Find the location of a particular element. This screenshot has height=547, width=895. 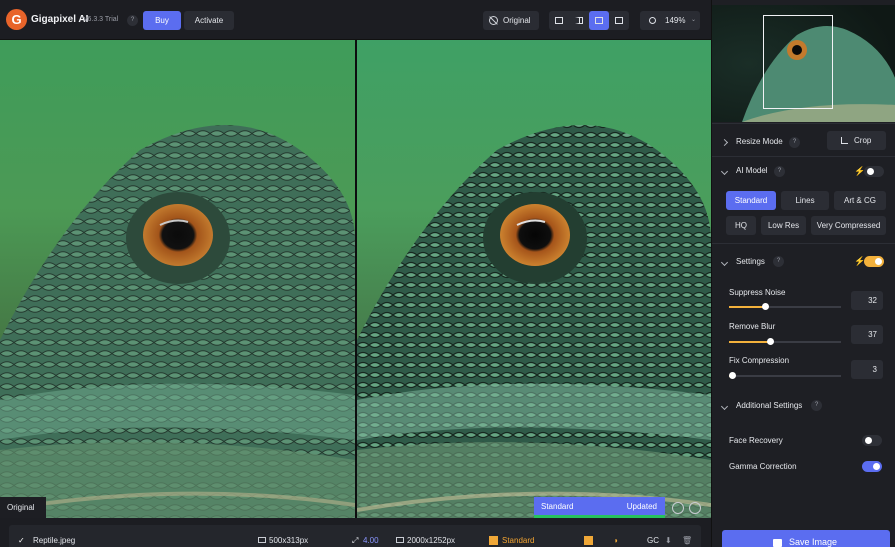

chevron-down-icon: ⌄ is located at coordinates (694, 20).